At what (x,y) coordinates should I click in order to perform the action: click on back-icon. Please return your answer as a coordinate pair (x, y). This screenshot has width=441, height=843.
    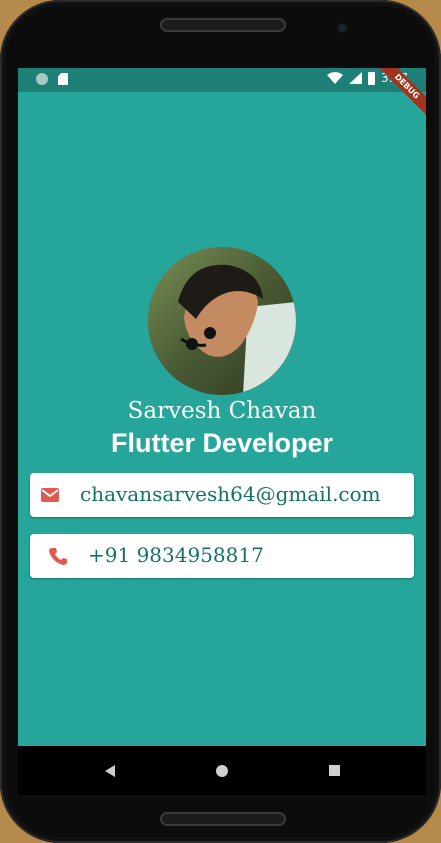
    Looking at the image, I should click on (110, 771).